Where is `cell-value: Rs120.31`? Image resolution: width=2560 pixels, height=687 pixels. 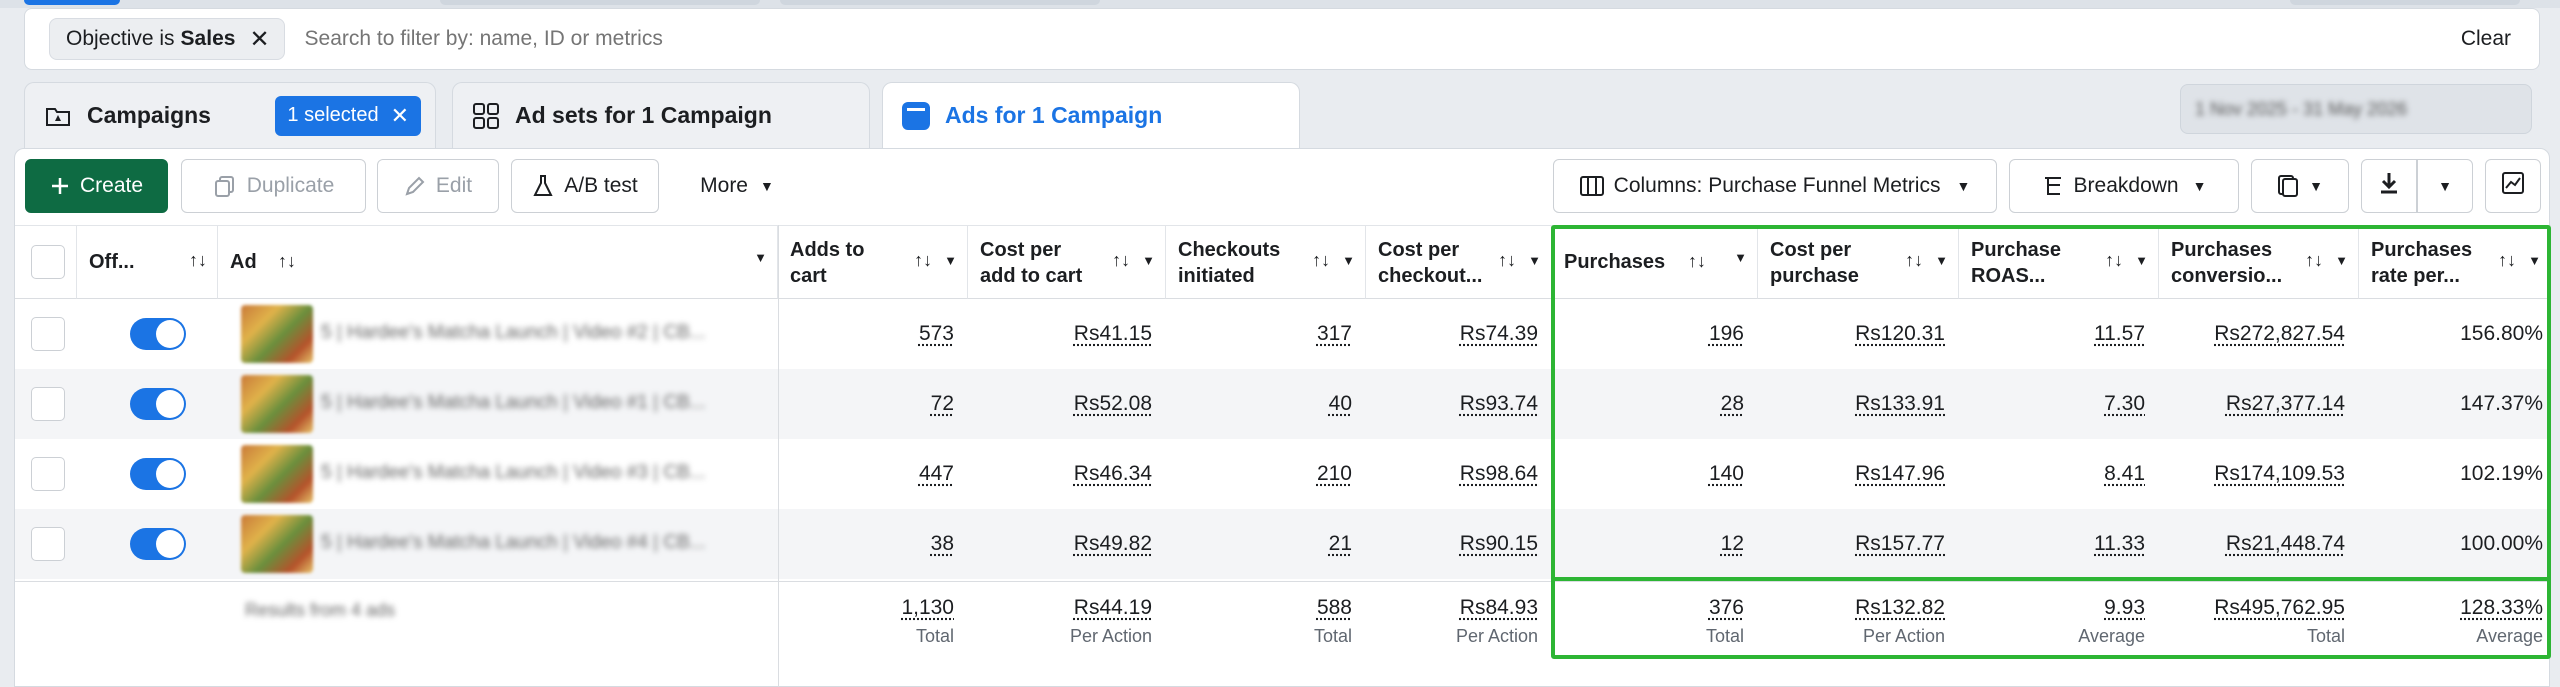
cell-value: Rs120.31 is located at coordinates (1900, 334).